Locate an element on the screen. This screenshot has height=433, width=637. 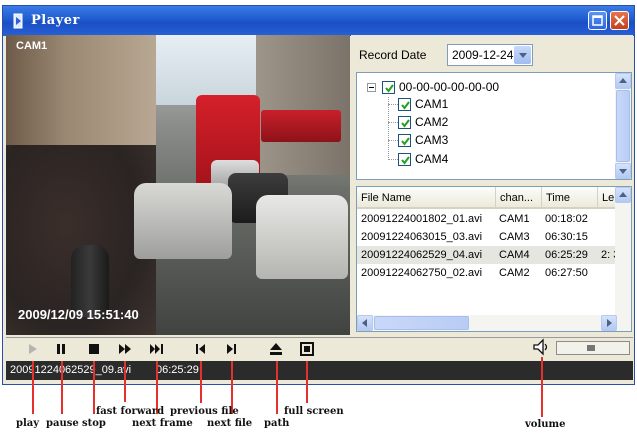
table-row: 20091224062750_02.avi CAM2 06:27:50 is located at coordinates (487, 273).